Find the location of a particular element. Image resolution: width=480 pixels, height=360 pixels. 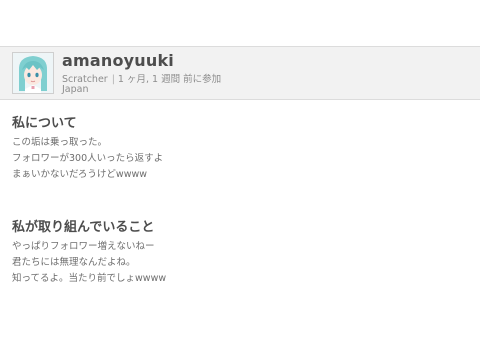

join-date: 1 ヶ月, 1 週間 前に参加 is located at coordinates (169, 79).